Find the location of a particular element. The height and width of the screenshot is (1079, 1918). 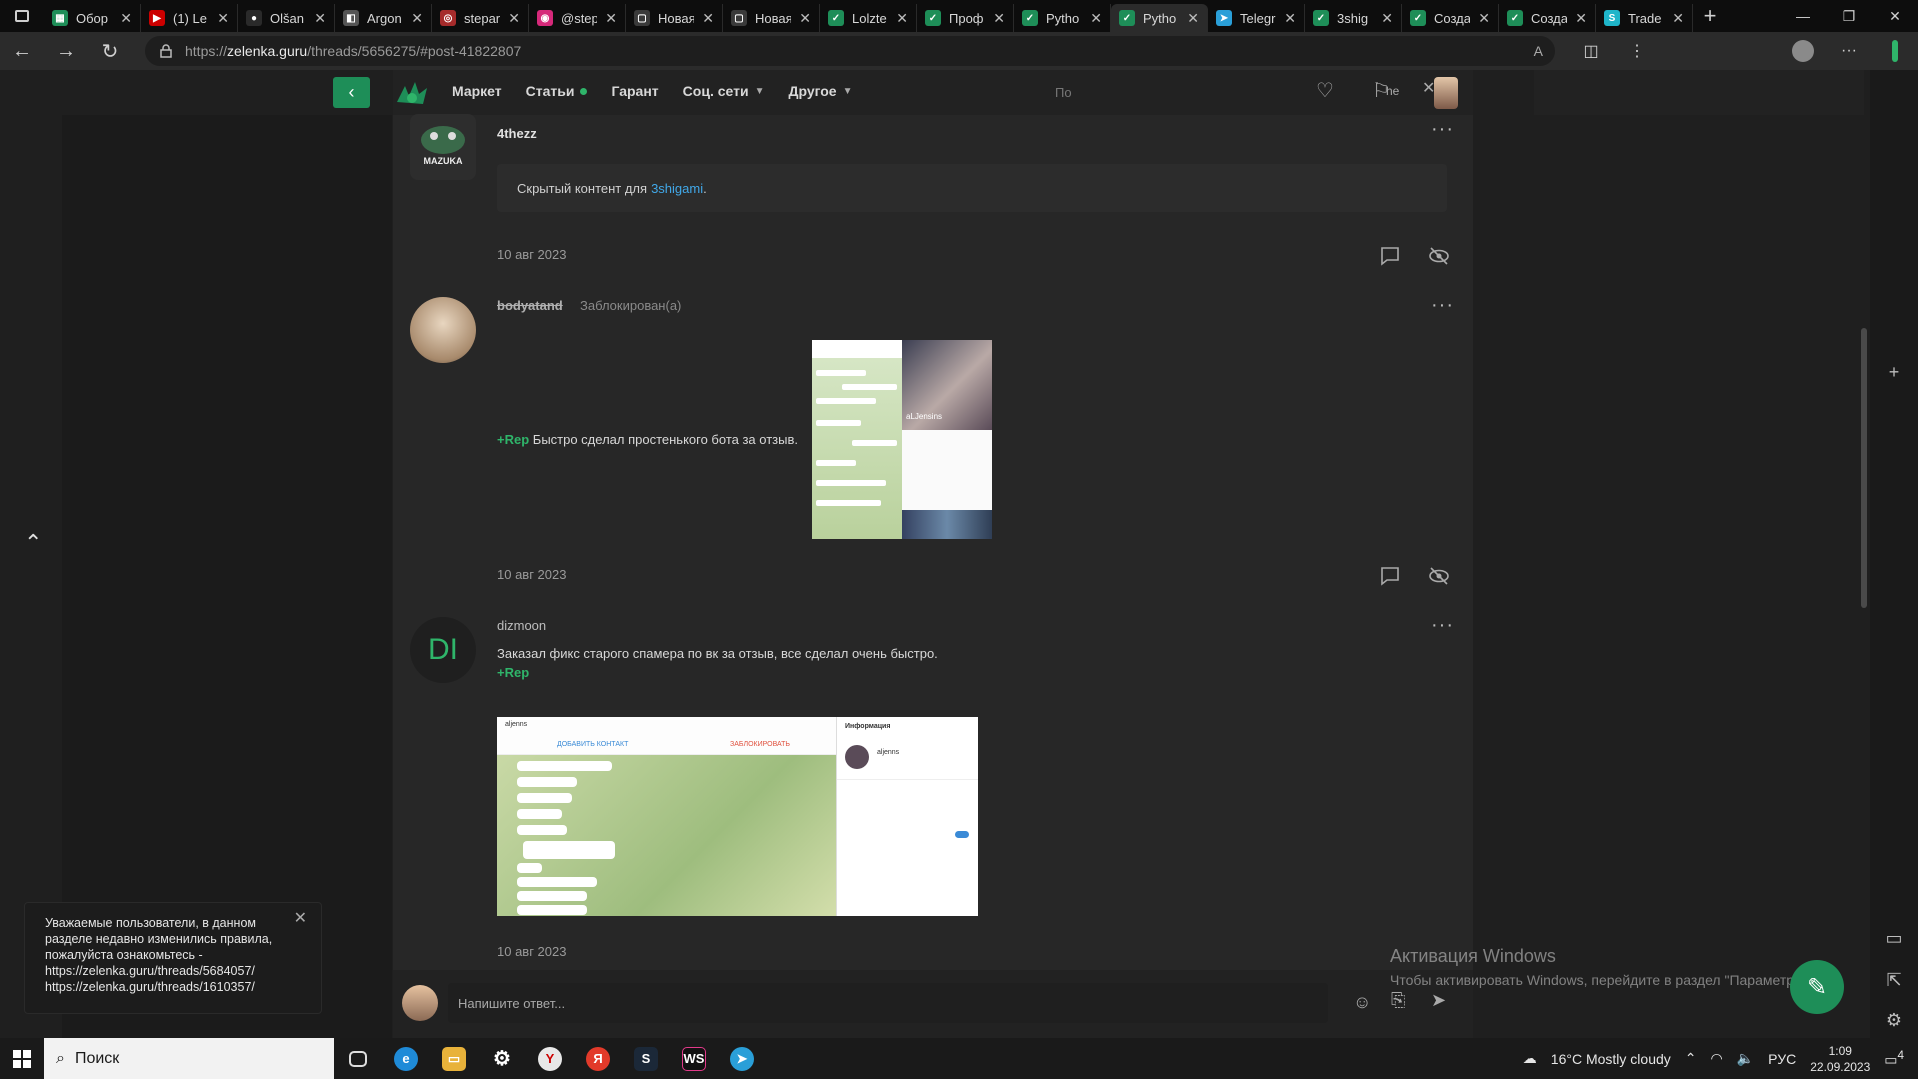

edge-icon: e is located at coordinates (406, 1058).